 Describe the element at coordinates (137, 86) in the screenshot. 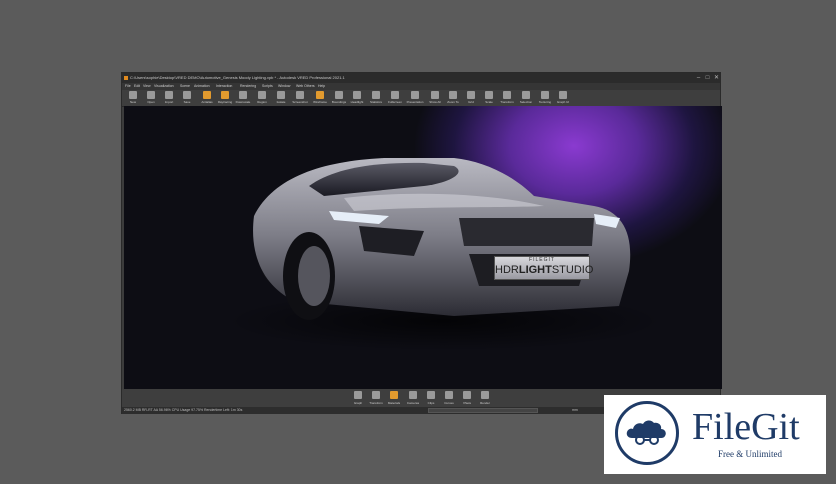

I see `menu-edit: Edit` at that location.